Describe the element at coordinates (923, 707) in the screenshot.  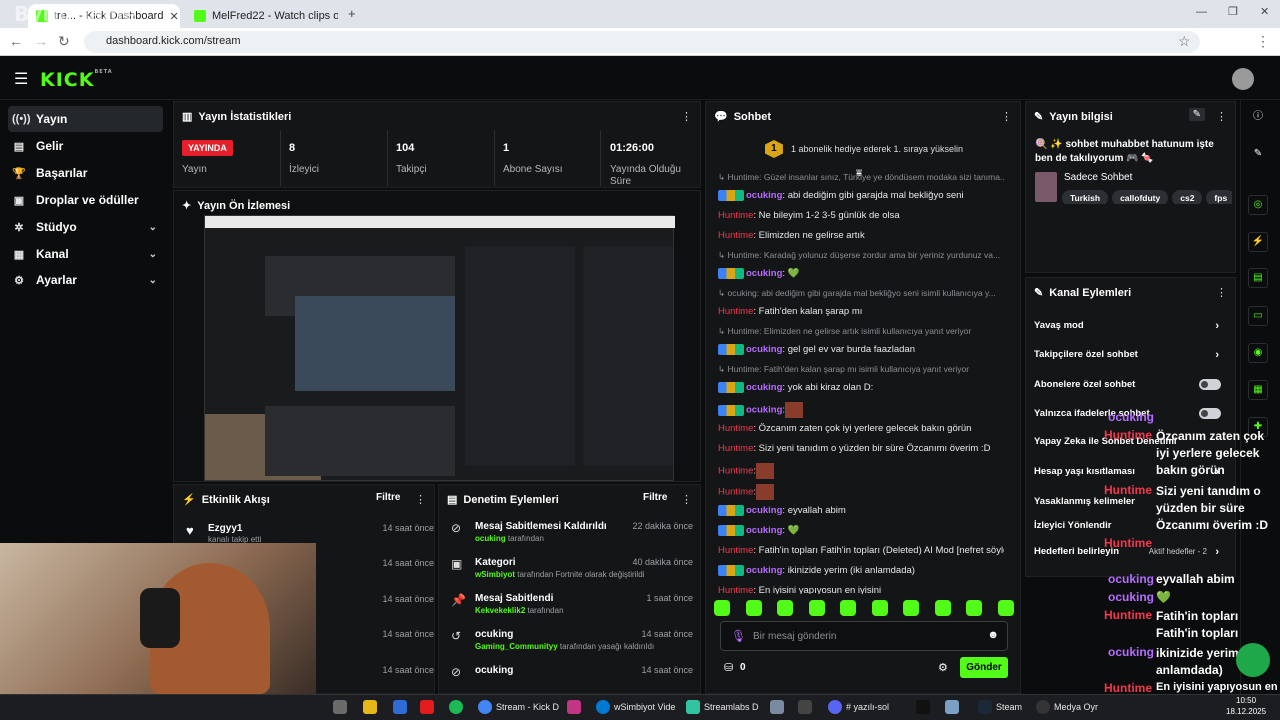
I see `tiktok-icon` at that location.